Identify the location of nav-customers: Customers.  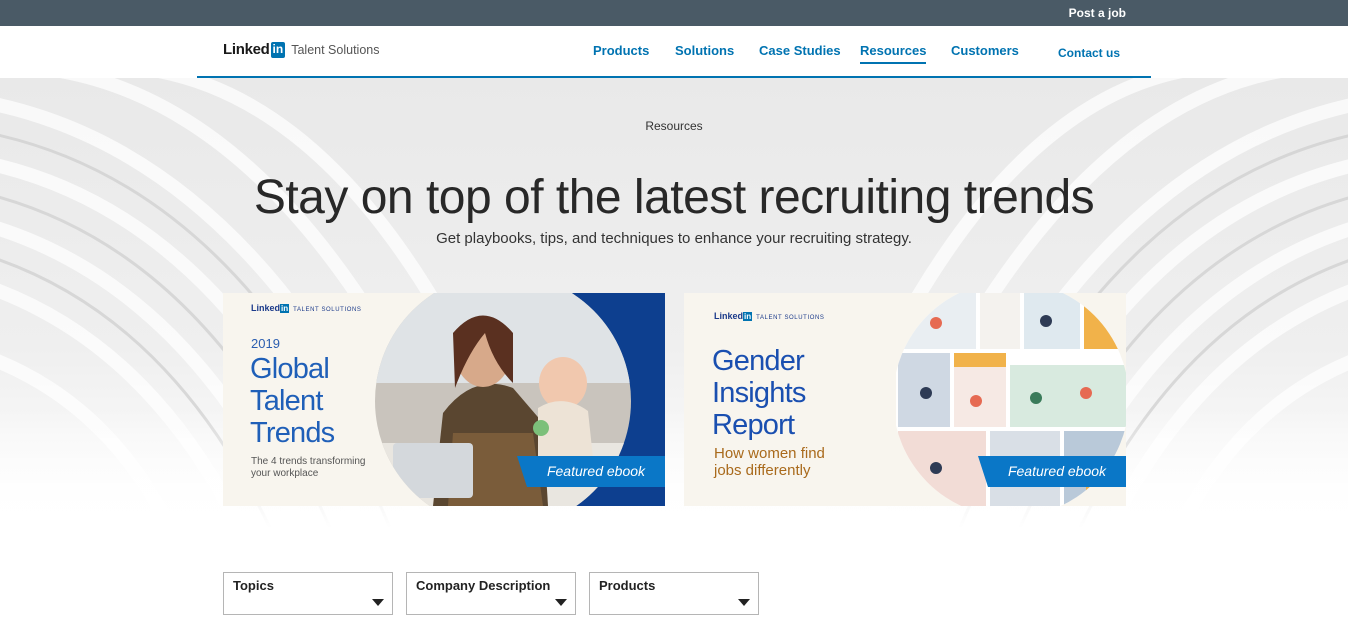
(985, 50).